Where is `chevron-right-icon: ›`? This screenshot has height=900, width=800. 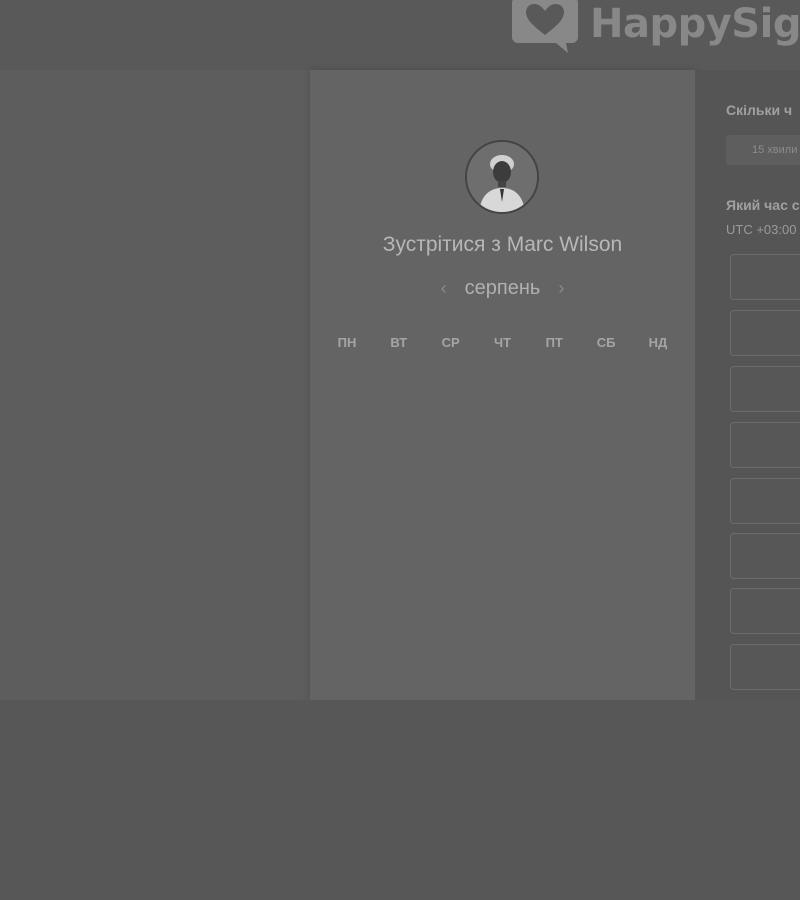 chevron-right-icon: › is located at coordinates (561, 288).